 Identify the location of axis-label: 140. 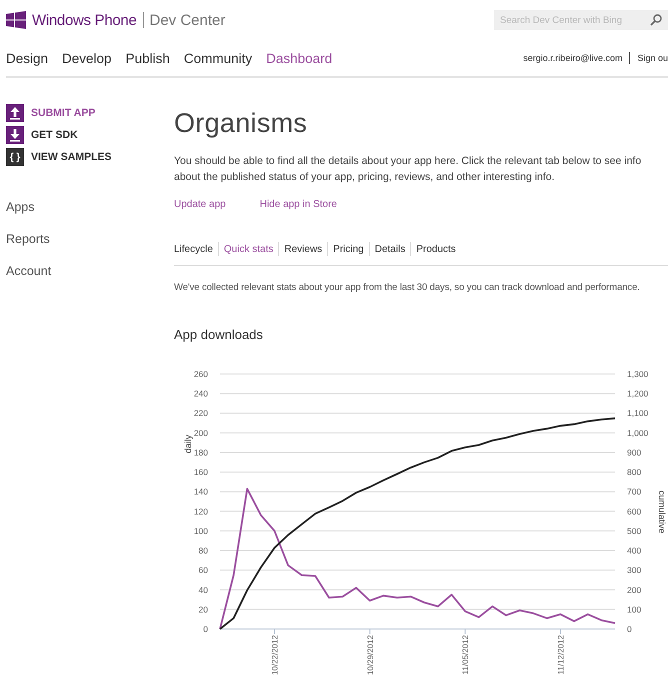
(201, 491).